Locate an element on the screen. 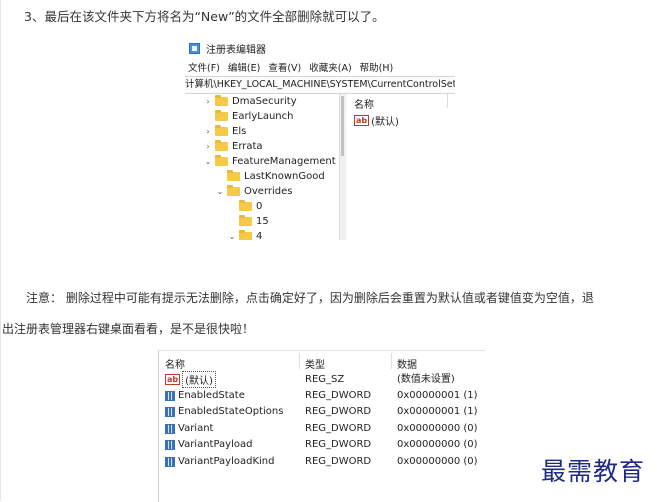 The height and width of the screenshot is (502, 664). value-row-default: ab (默认) is located at coordinates (376, 120).